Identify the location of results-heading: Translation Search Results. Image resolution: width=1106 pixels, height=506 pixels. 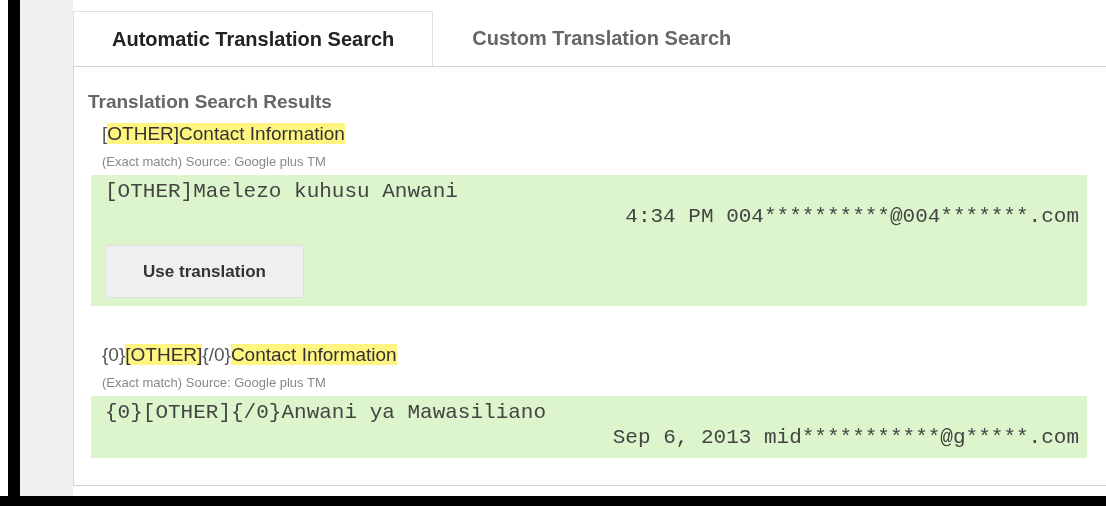
(210, 102).